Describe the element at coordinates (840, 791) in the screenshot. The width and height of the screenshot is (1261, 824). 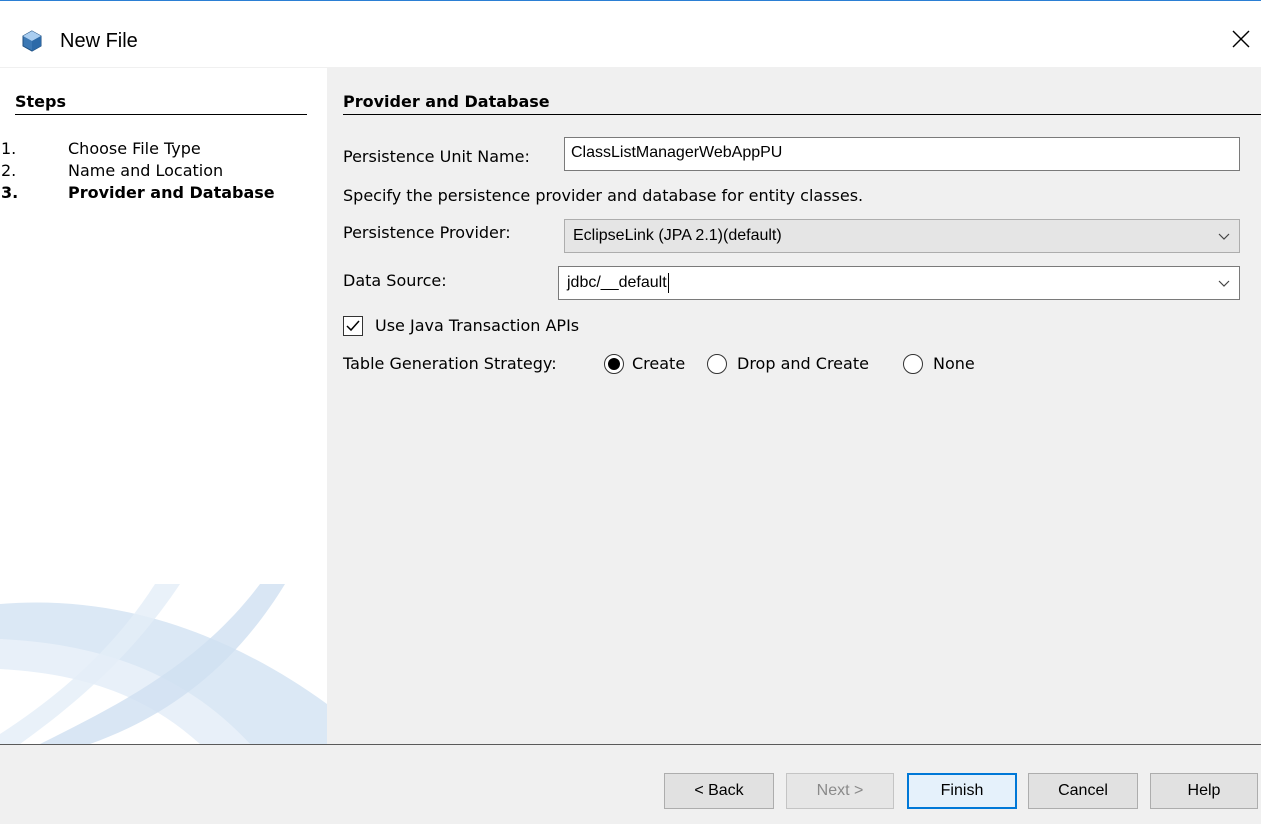
I see `next-button: Next >` at that location.